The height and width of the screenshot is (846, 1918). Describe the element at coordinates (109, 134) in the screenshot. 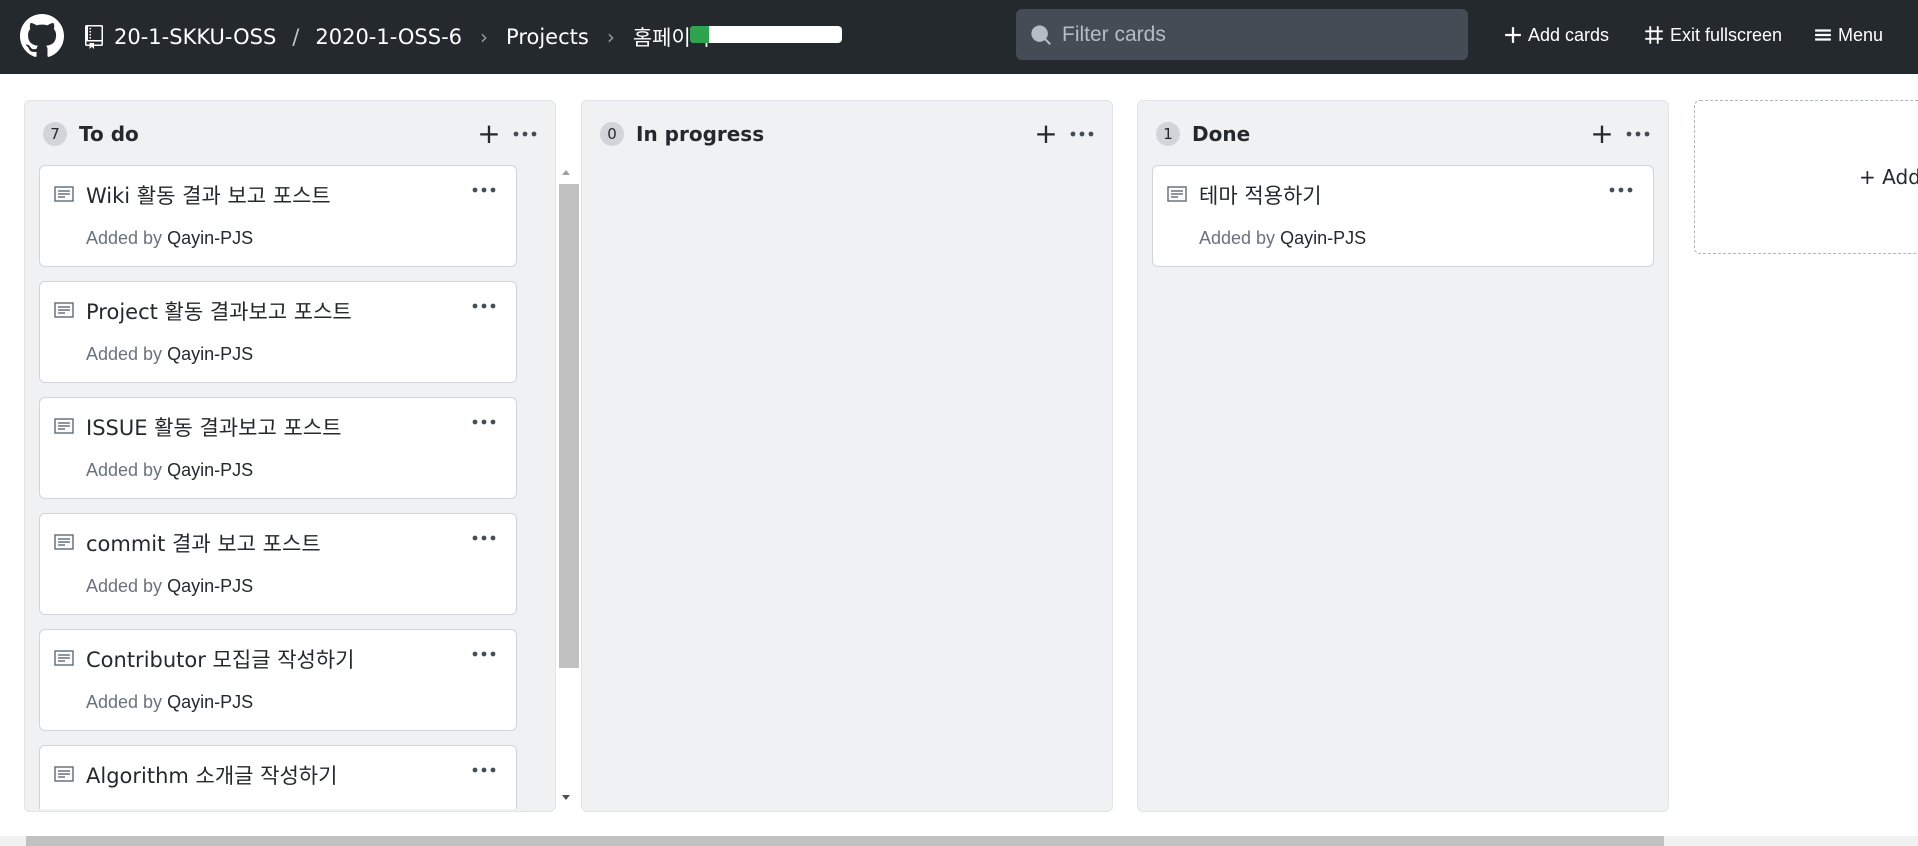

I see `column-title: To do` at that location.